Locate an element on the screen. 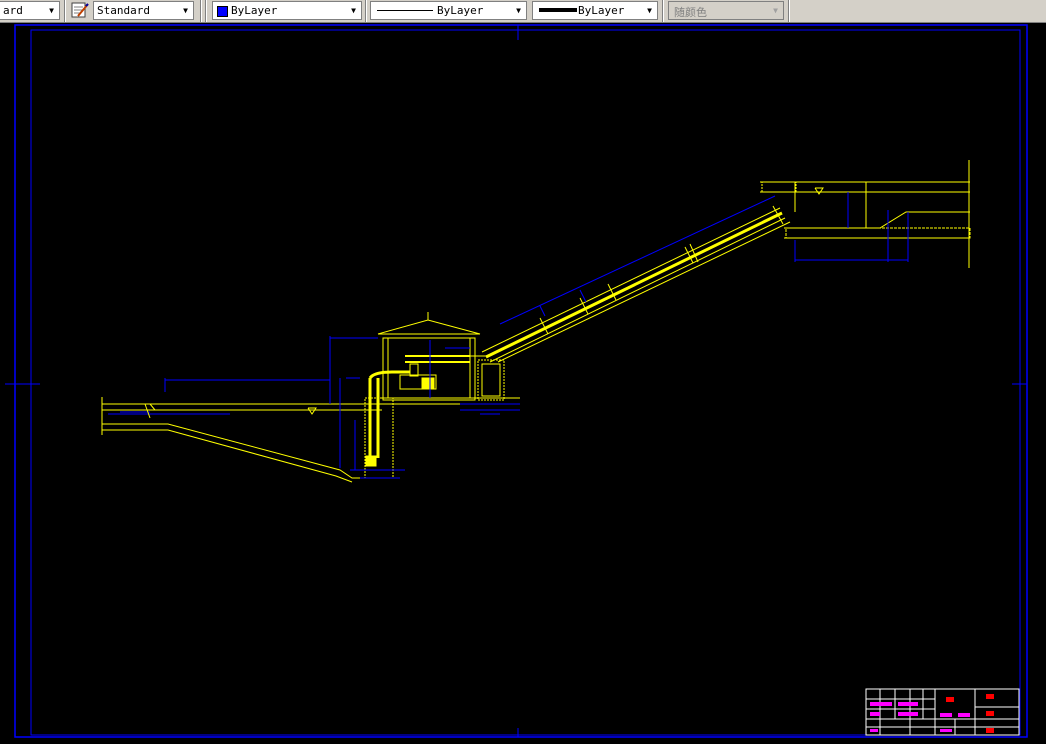 This screenshot has width=1046, height=744. lineweight-value: ByLayer is located at coordinates (601, 10).